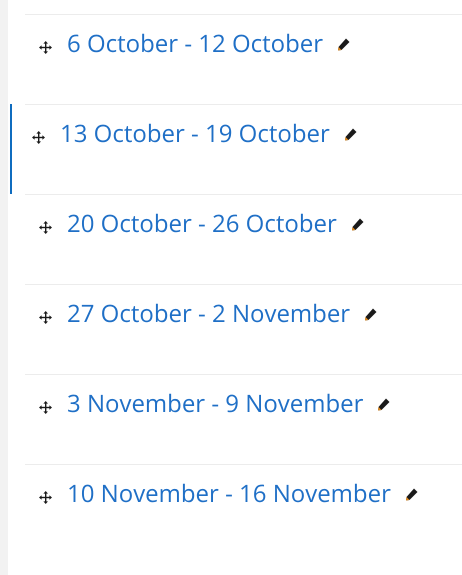 The height and width of the screenshot is (575, 462). What do you see at coordinates (195, 134) in the screenshot?
I see `section-title-link: 13 October - 19 October` at bounding box center [195, 134].